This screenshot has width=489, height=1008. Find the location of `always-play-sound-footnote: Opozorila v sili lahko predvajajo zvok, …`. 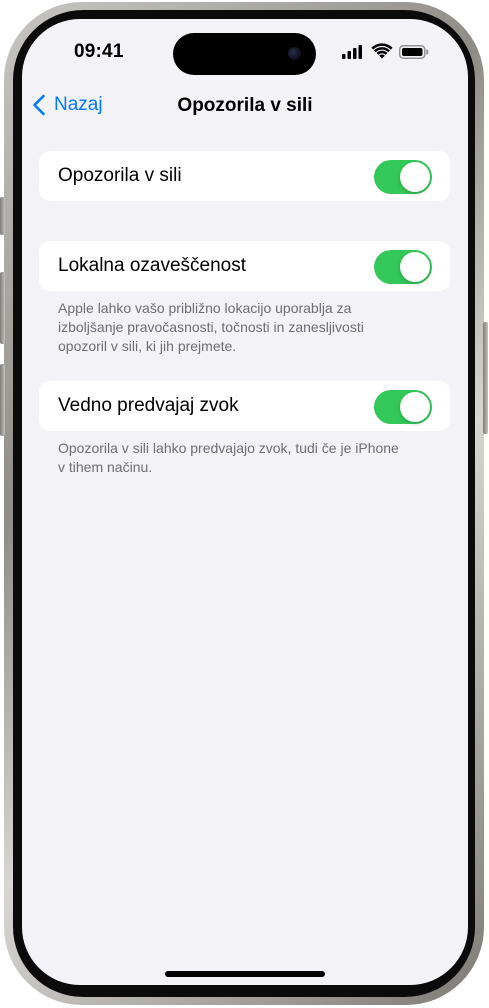

always-play-sound-footnote: Opozorila v sili lahko predvajajo zvok, … is located at coordinates (250, 458).